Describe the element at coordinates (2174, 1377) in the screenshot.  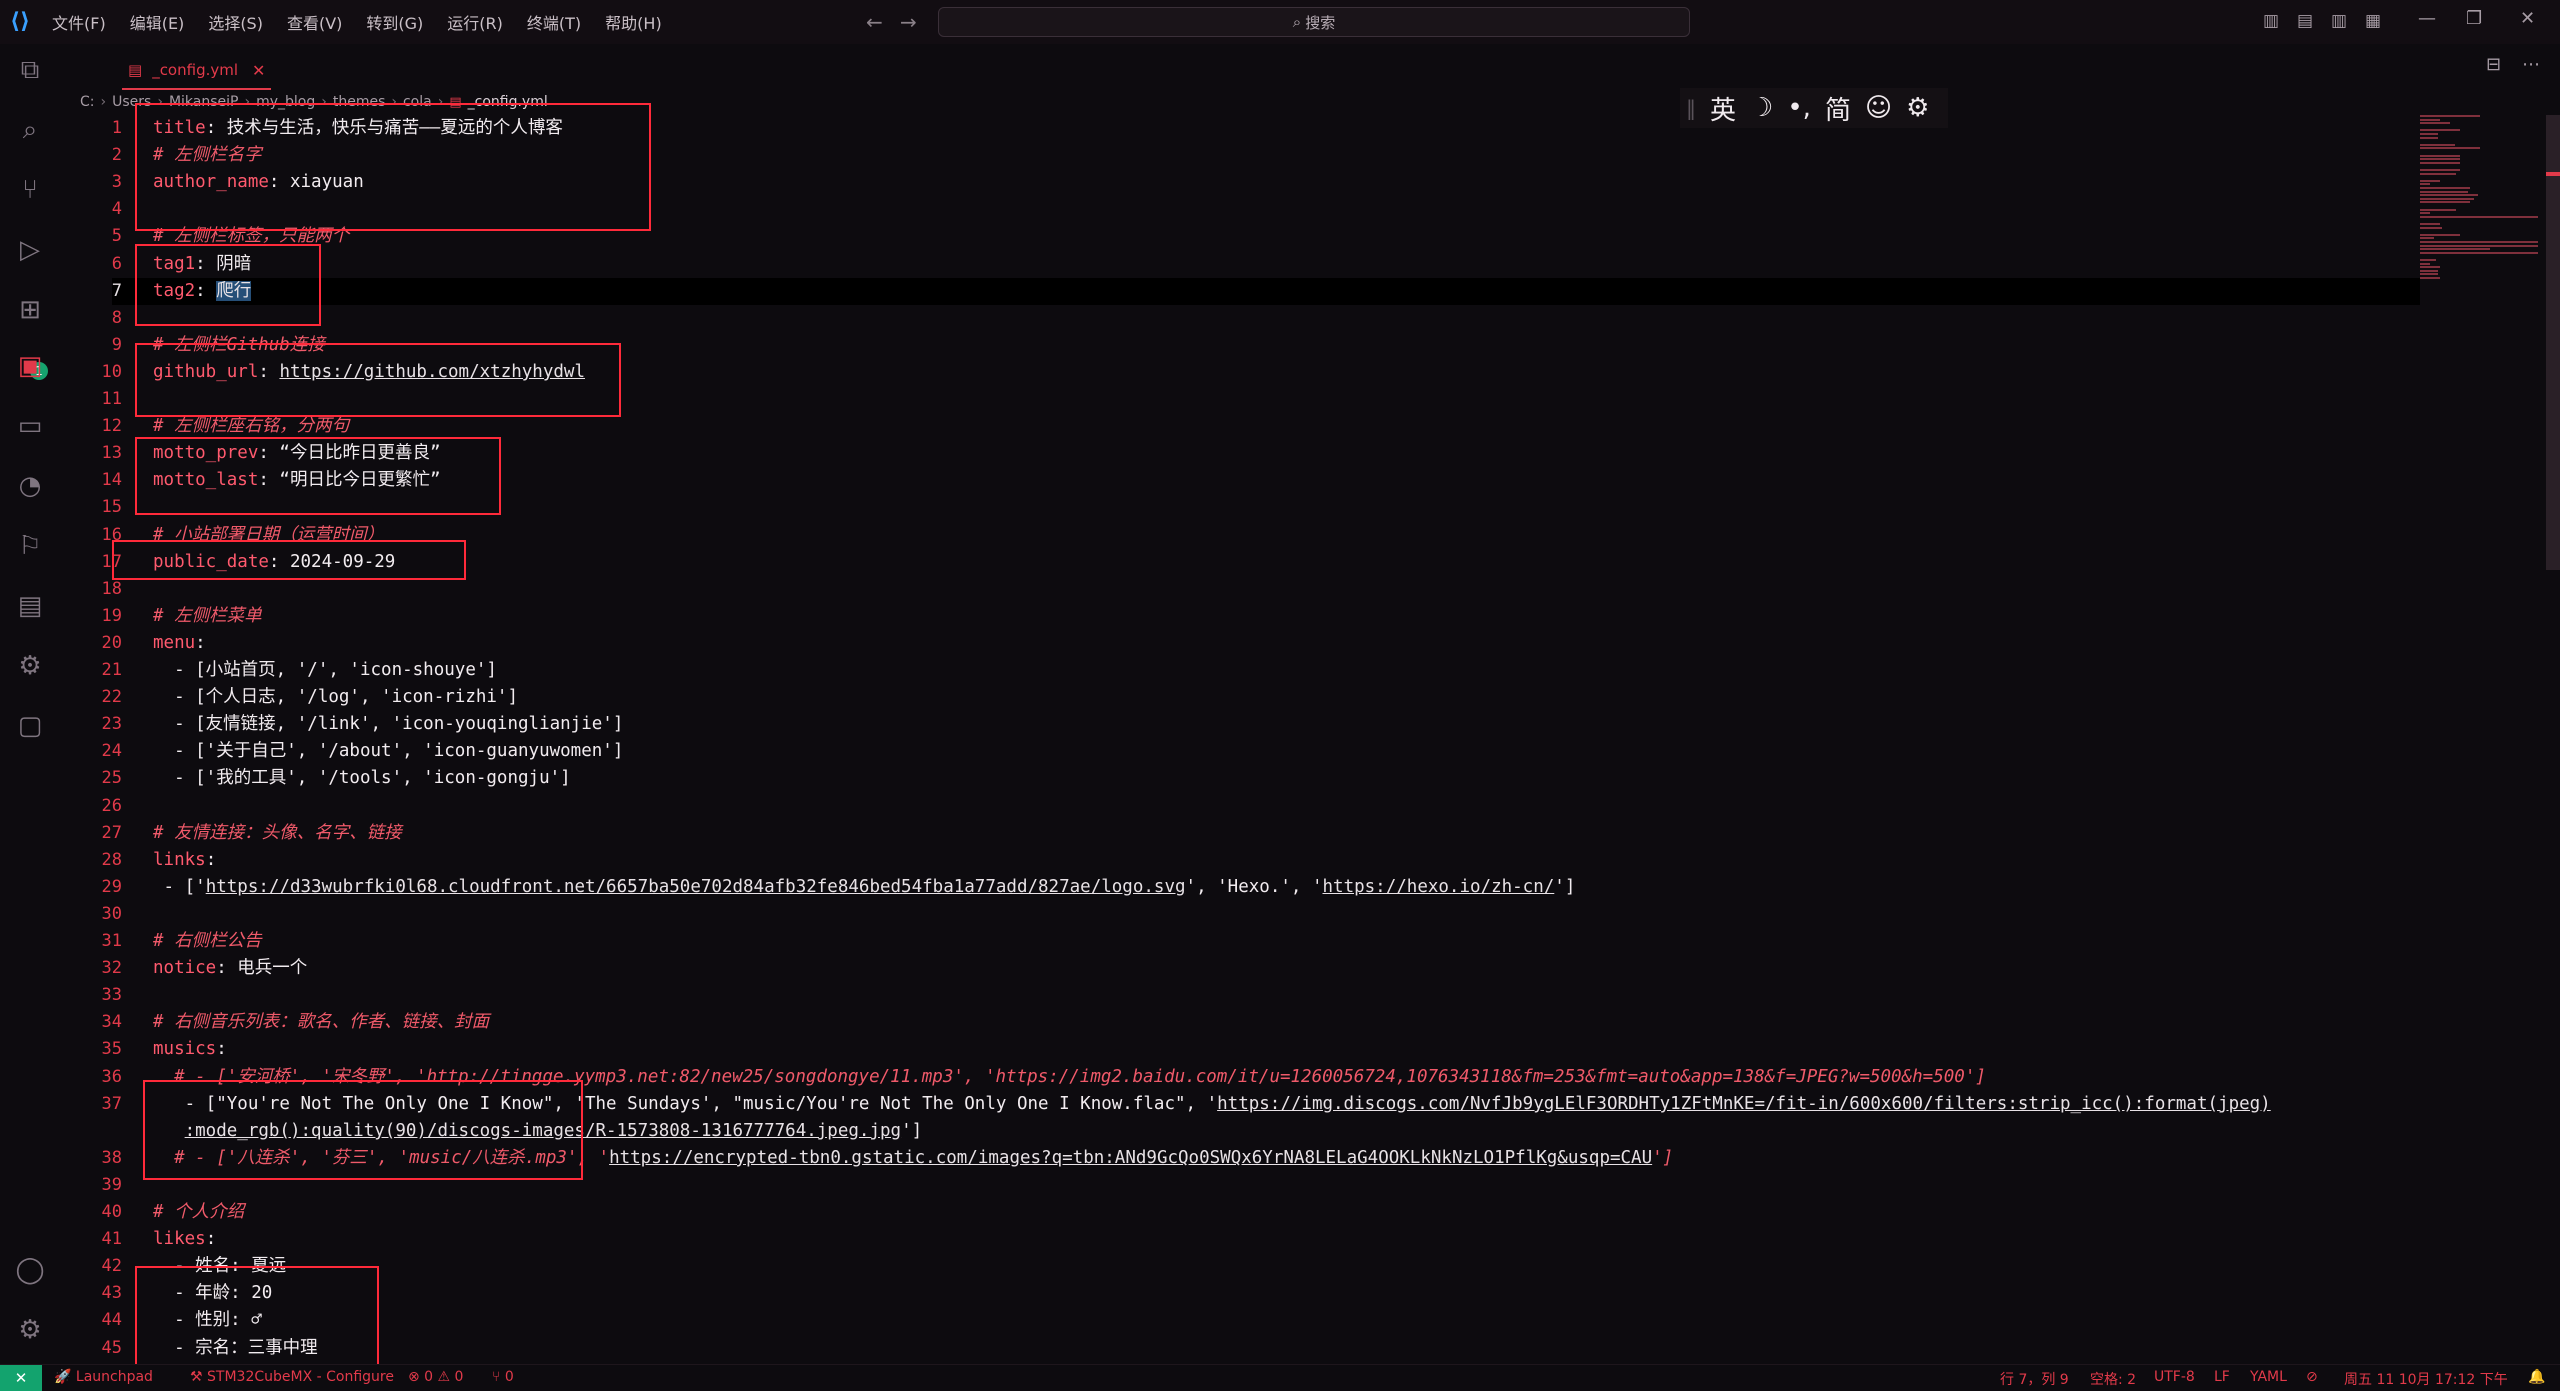
I see `encoding: UTF-8` at that location.